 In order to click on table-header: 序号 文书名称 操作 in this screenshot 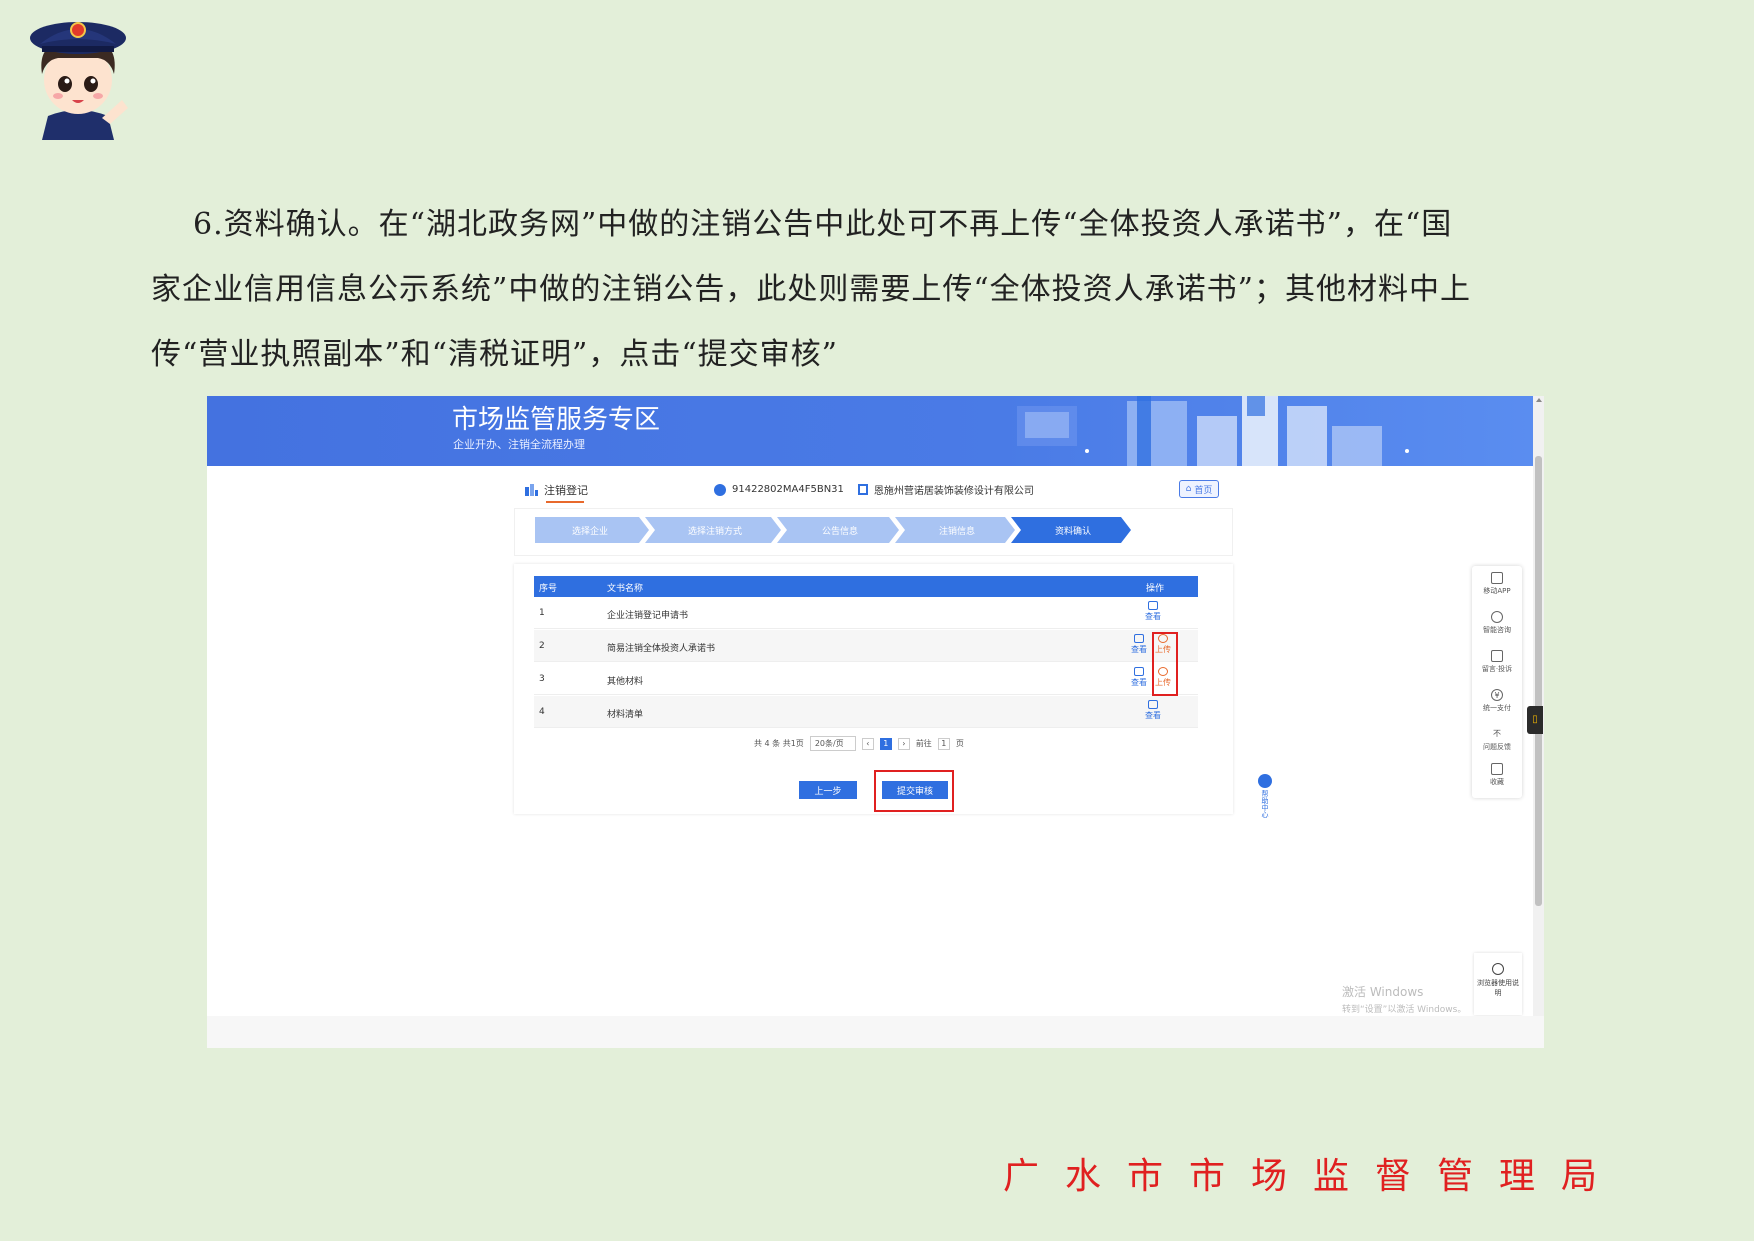, I will do `click(866, 586)`.